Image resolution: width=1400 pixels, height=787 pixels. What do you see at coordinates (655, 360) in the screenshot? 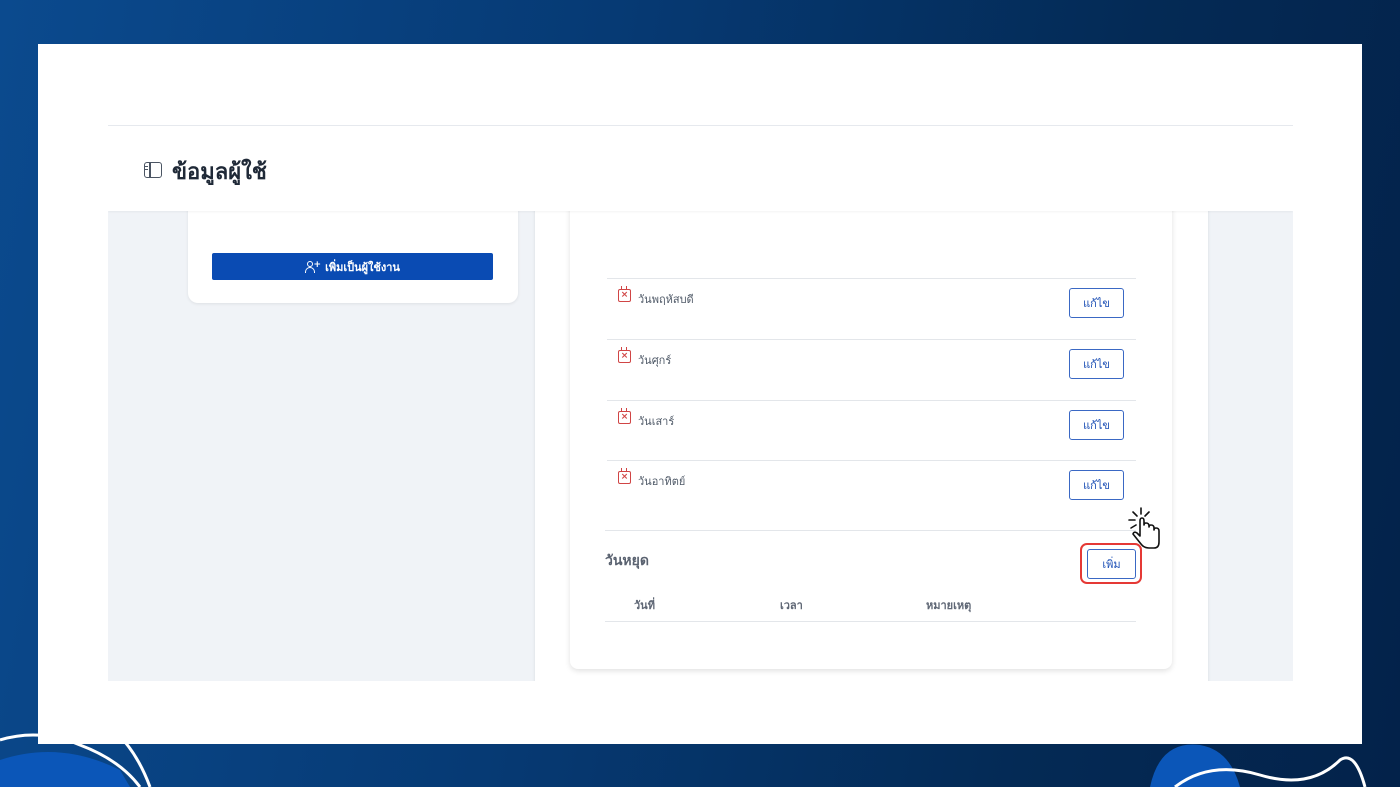
I see `day-label: วันศุกร์` at bounding box center [655, 360].